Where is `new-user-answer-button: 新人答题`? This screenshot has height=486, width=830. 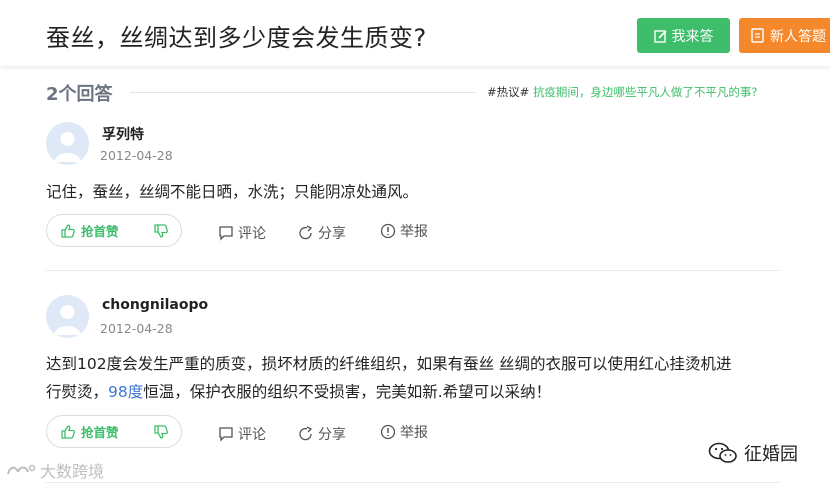
new-user-answer-button: 新人答题 is located at coordinates (784, 35).